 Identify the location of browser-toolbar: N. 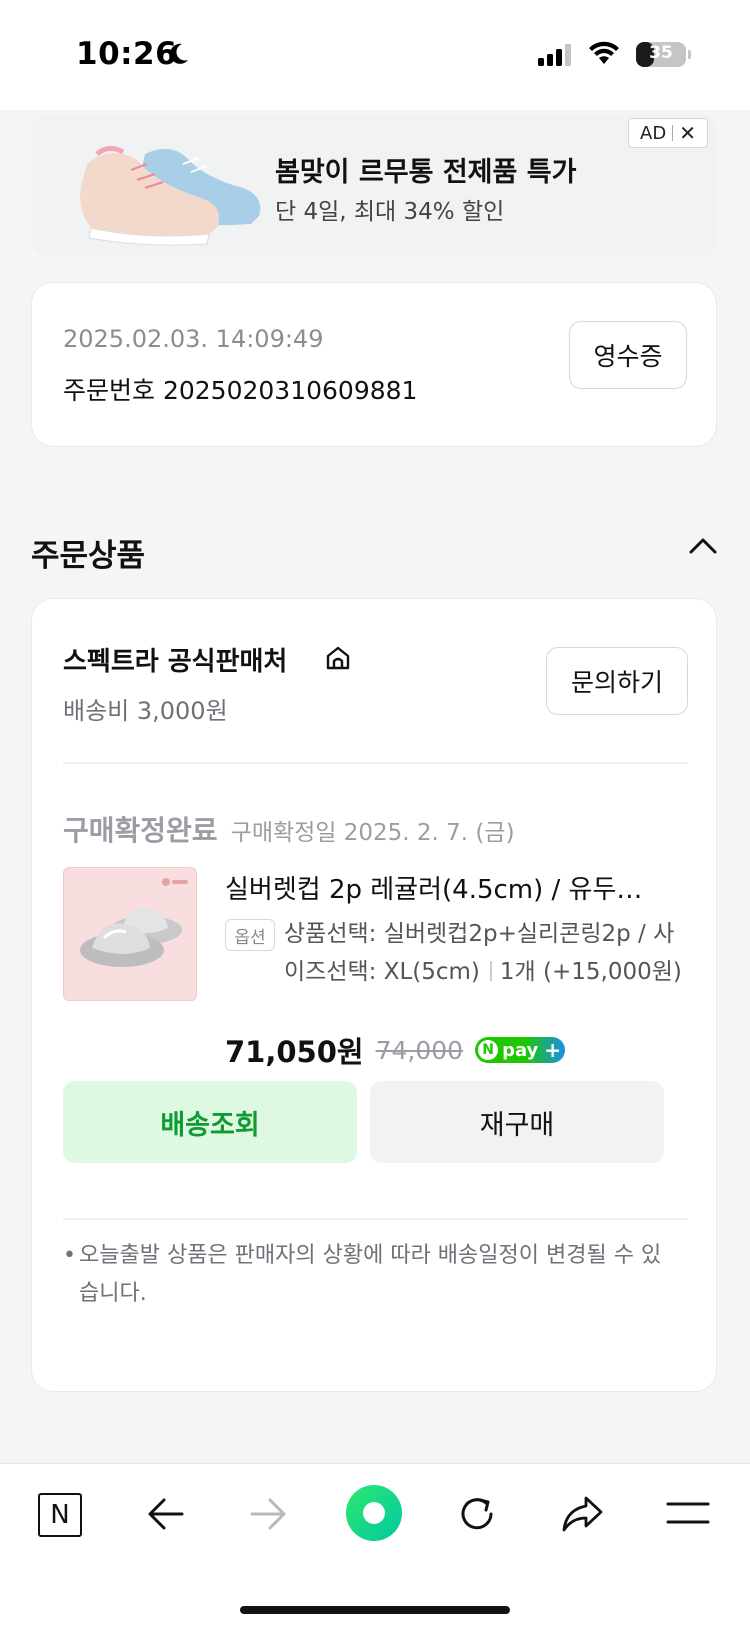
(375, 1544).